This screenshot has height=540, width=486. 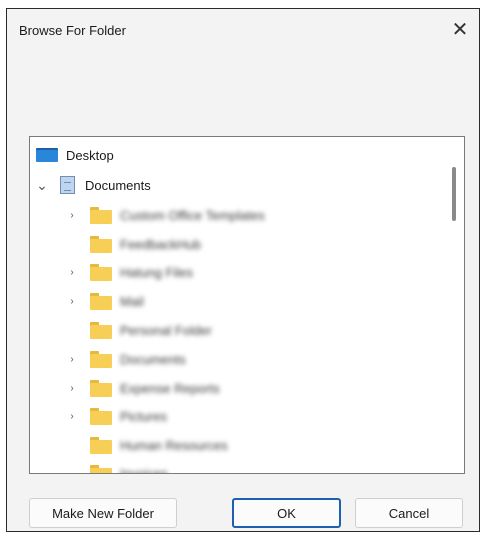 I want to click on tree-item-folder: › Pictures, so click(x=116, y=416).